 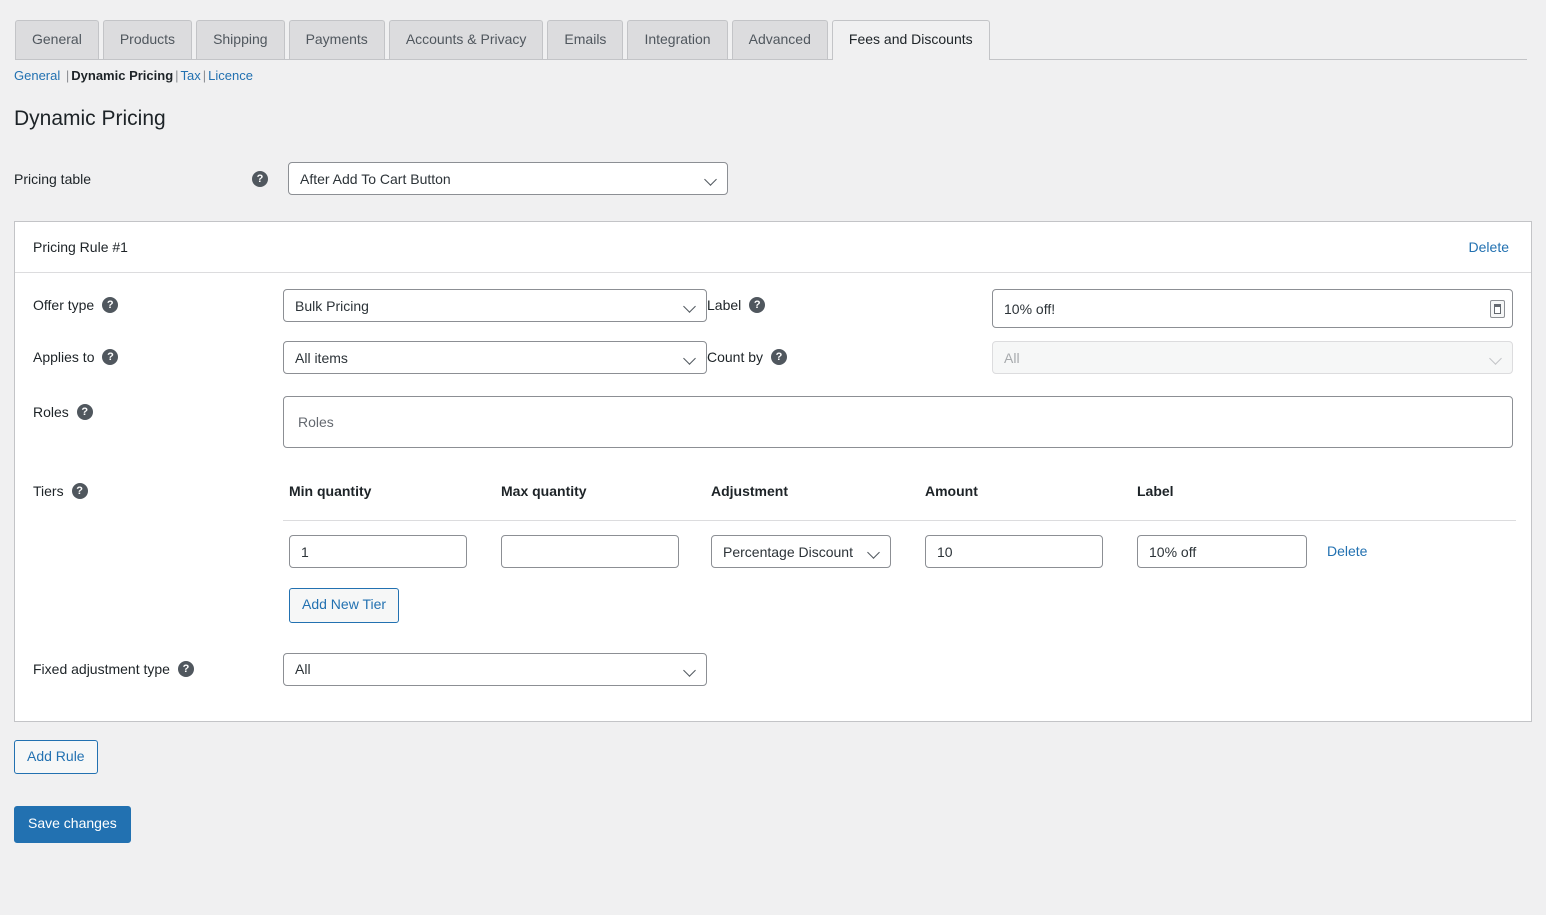 What do you see at coordinates (122, 75) in the screenshot?
I see `breadcrumb-item-dynamic-pricing: Dynamic Pricing` at bounding box center [122, 75].